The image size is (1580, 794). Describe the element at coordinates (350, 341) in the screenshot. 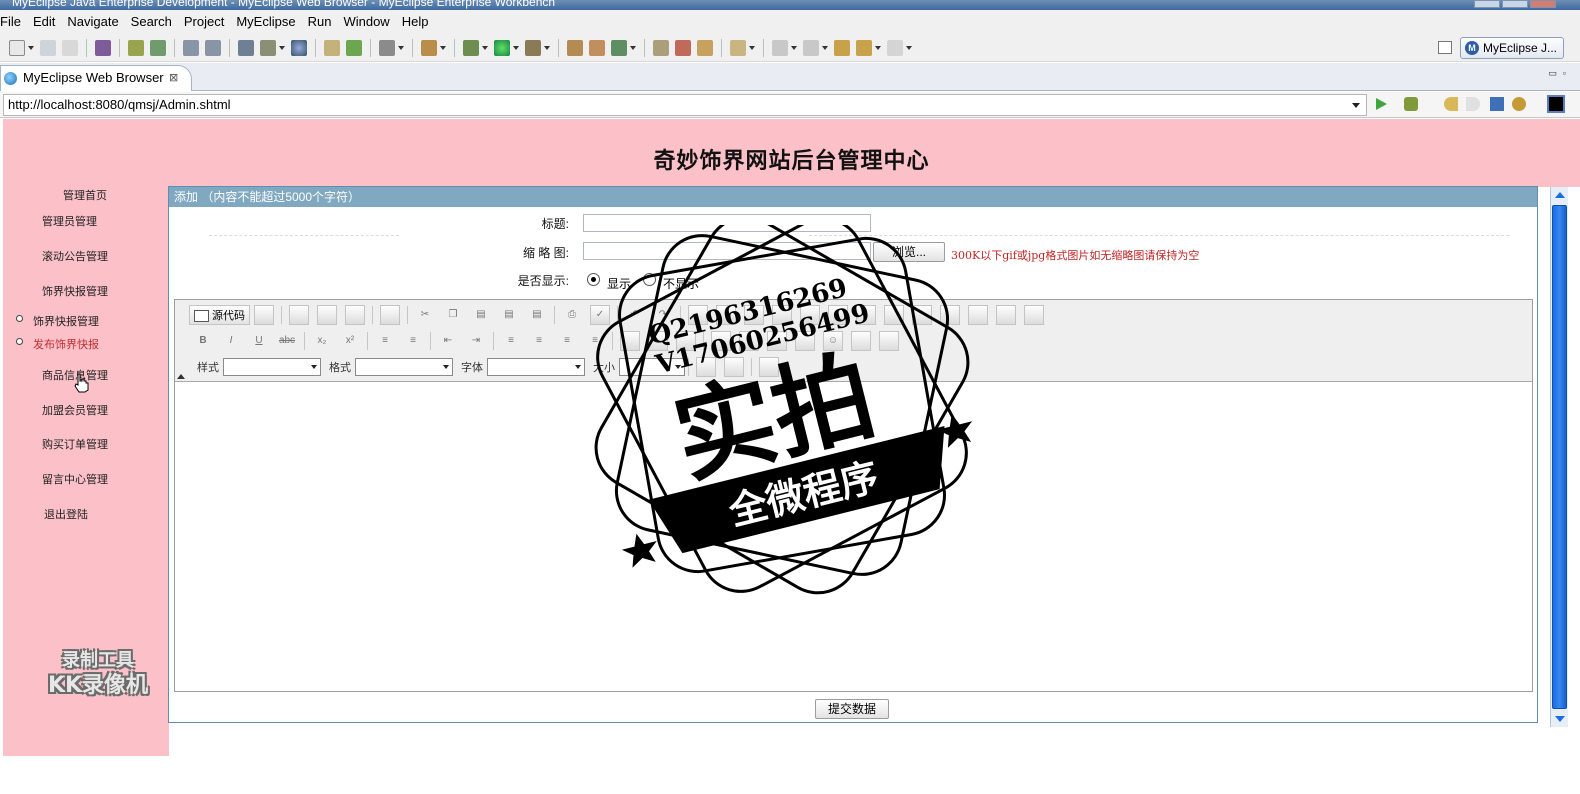

I see `superscript-icon: x²` at that location.